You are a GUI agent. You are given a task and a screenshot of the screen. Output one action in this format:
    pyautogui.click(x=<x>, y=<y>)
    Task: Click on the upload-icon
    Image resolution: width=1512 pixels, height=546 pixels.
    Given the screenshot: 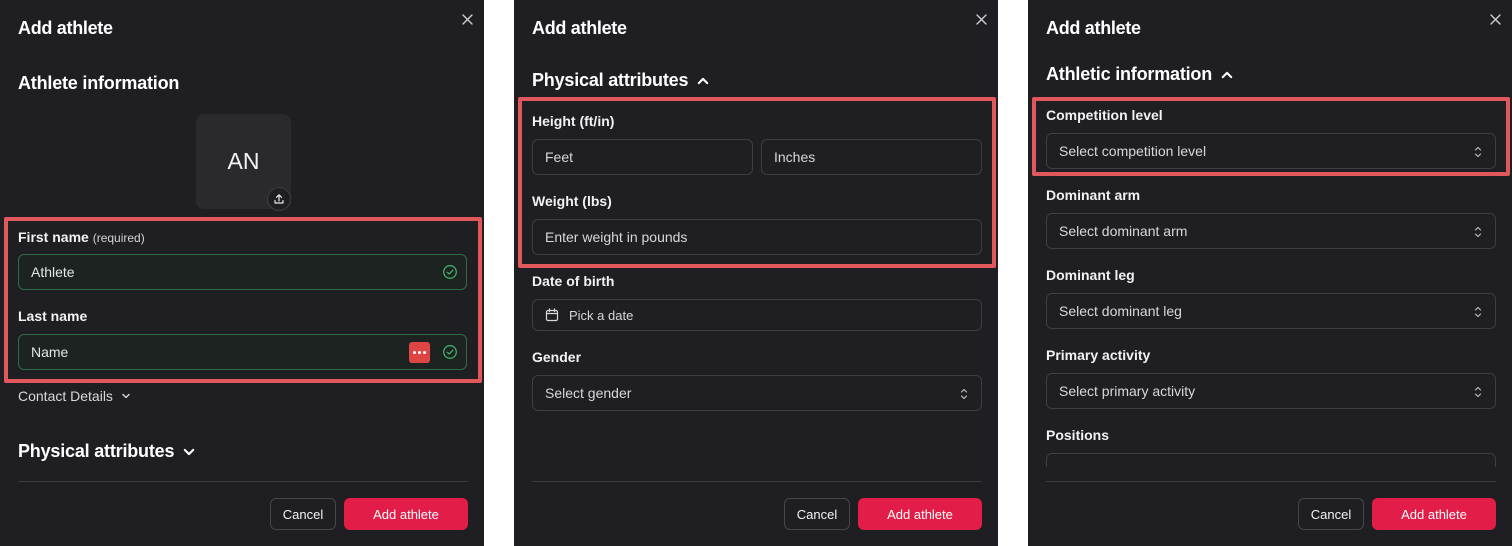 What is the action you would take?
    pyautogui.click(x=279, y=199)
    